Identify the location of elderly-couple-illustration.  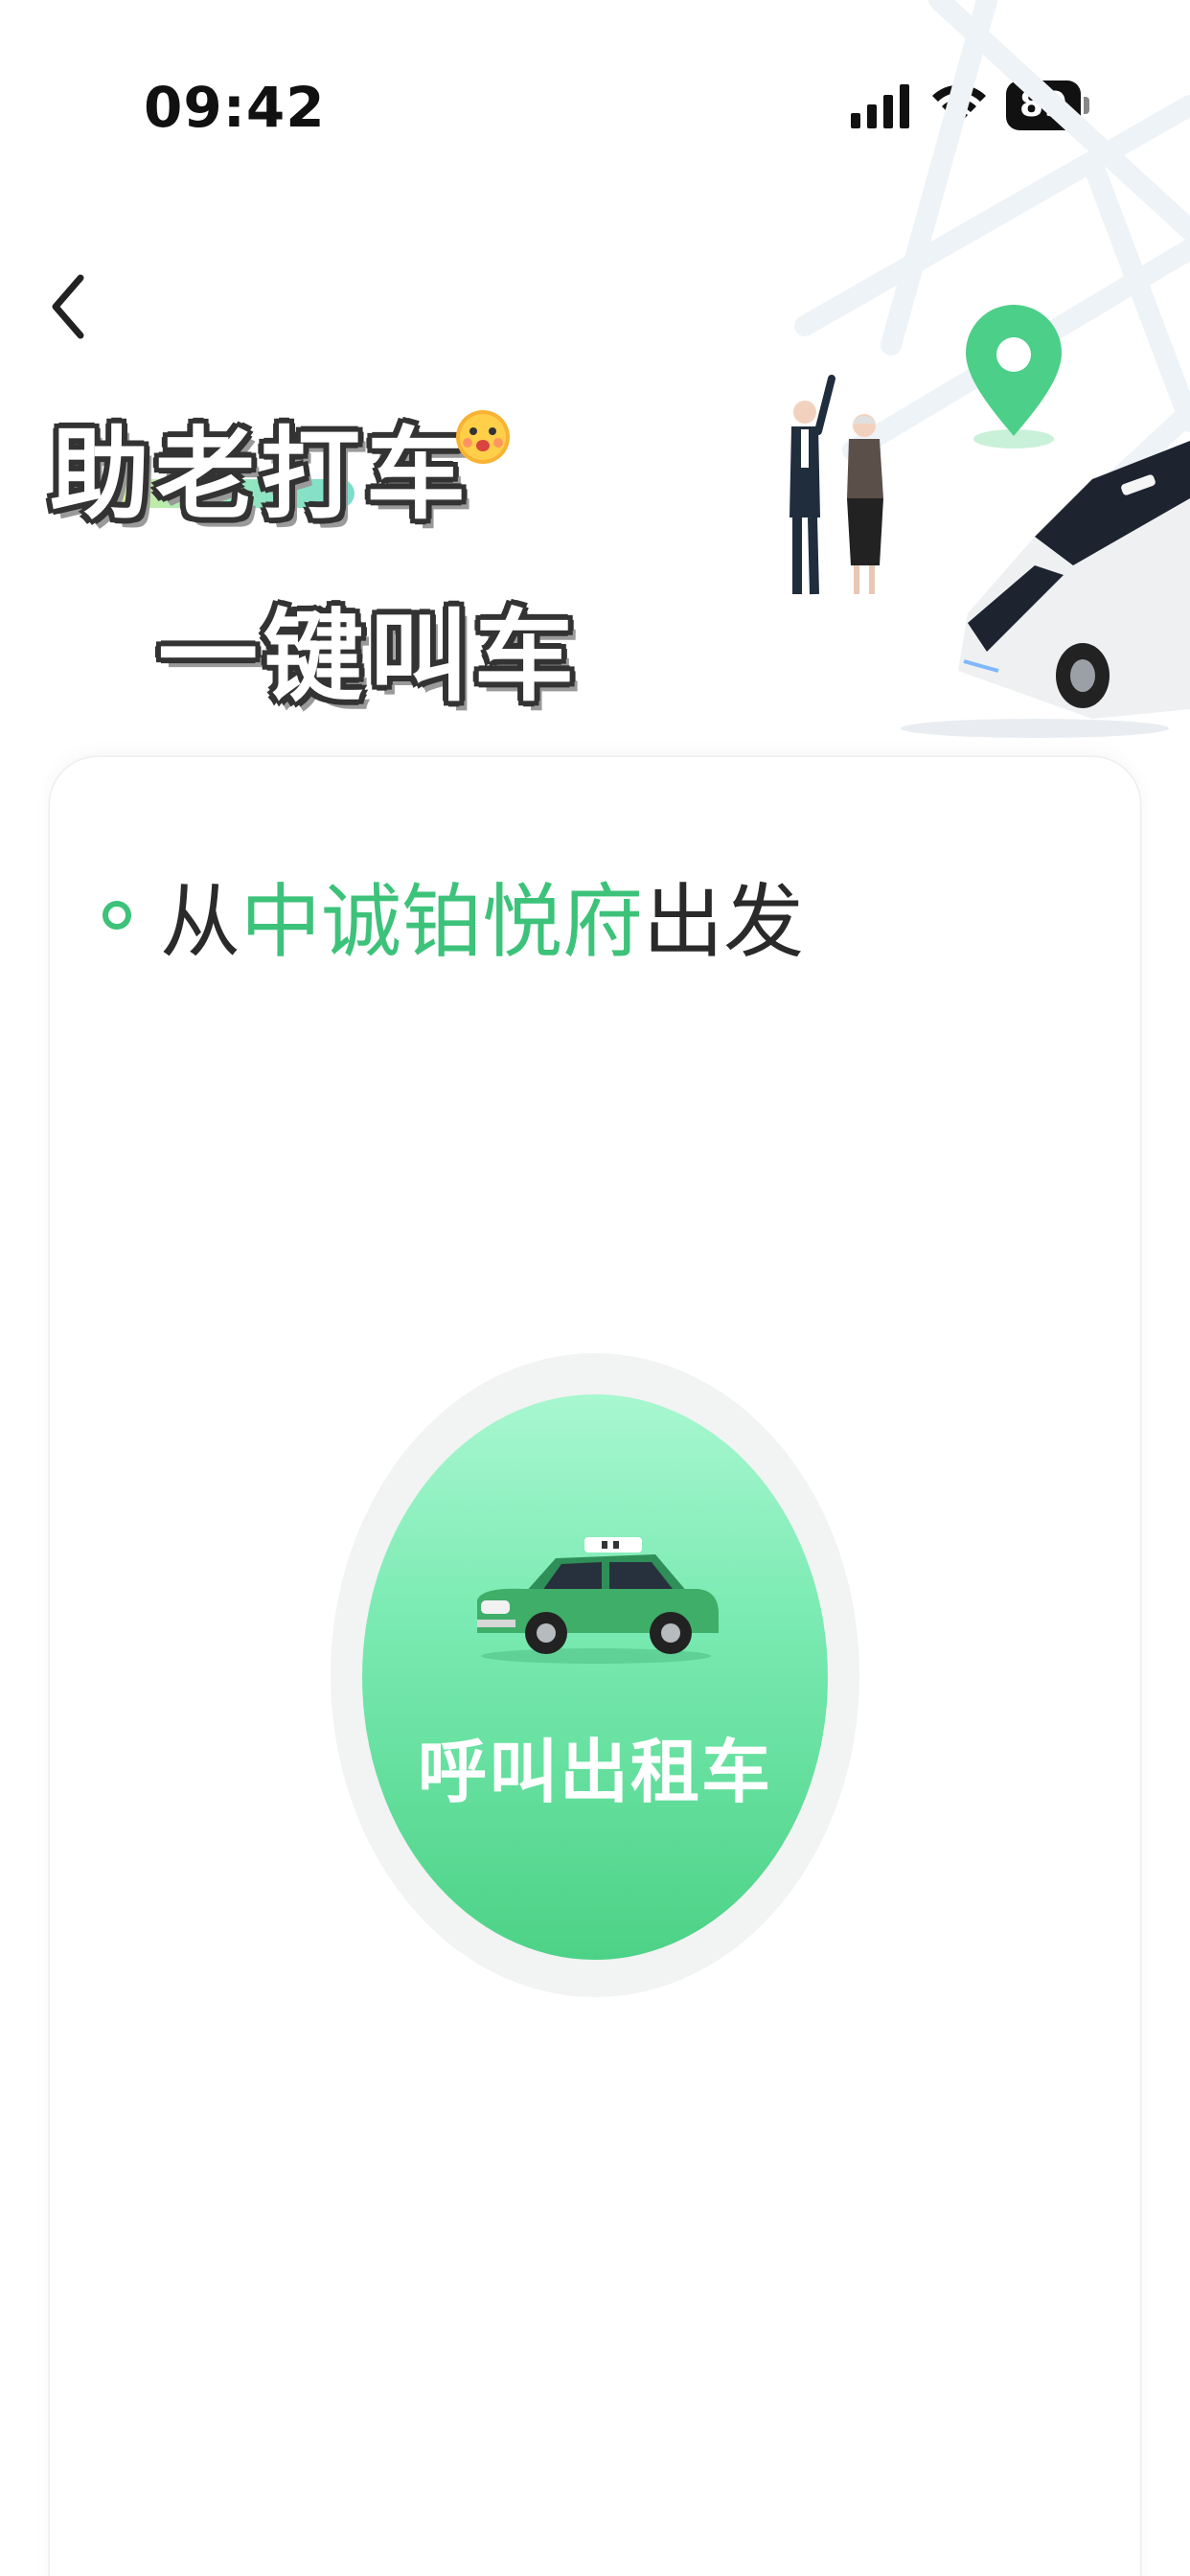
(837, 485).